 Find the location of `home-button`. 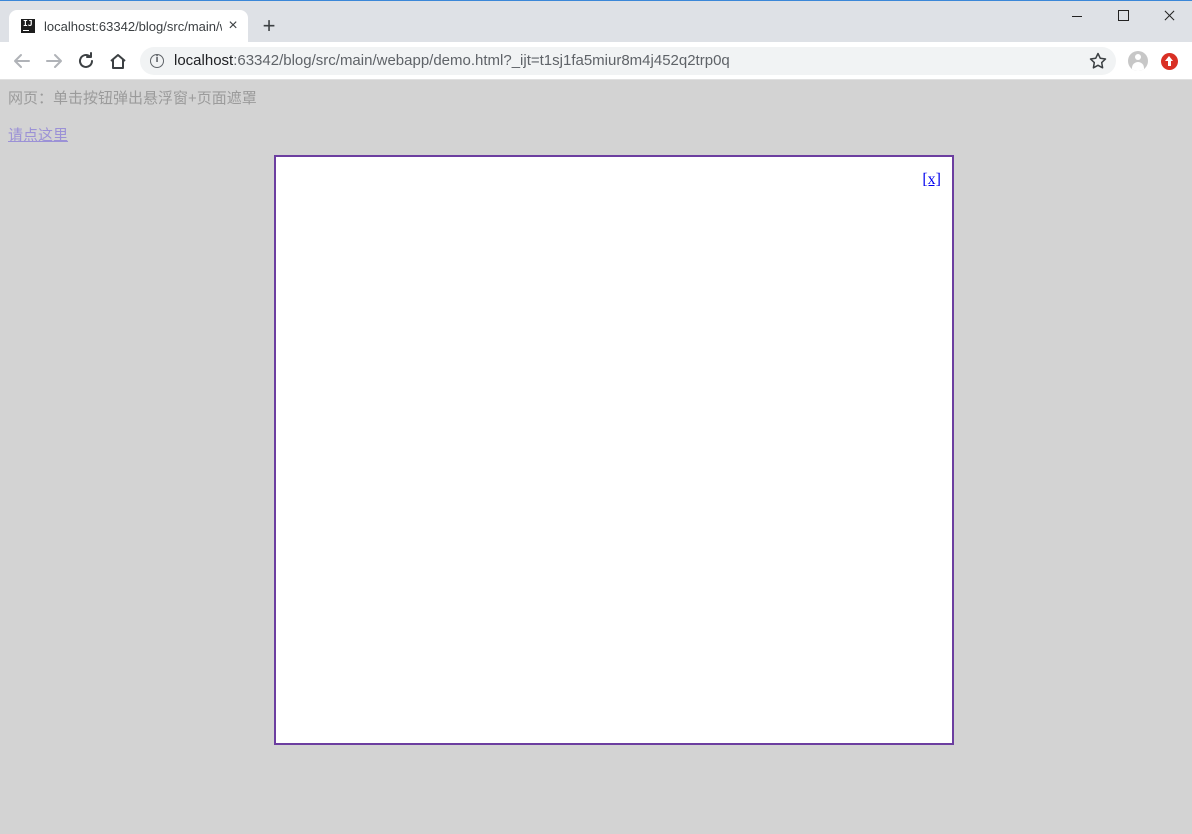

home-button is located at coordinates (118, 61).